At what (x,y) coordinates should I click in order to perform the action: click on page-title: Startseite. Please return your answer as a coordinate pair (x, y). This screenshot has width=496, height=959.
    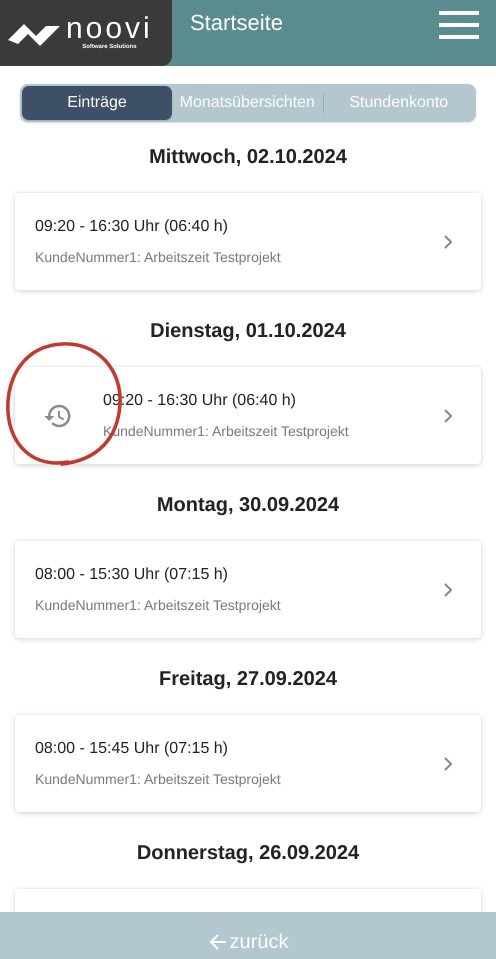
    Looking at the image, I should click on (236, 23).